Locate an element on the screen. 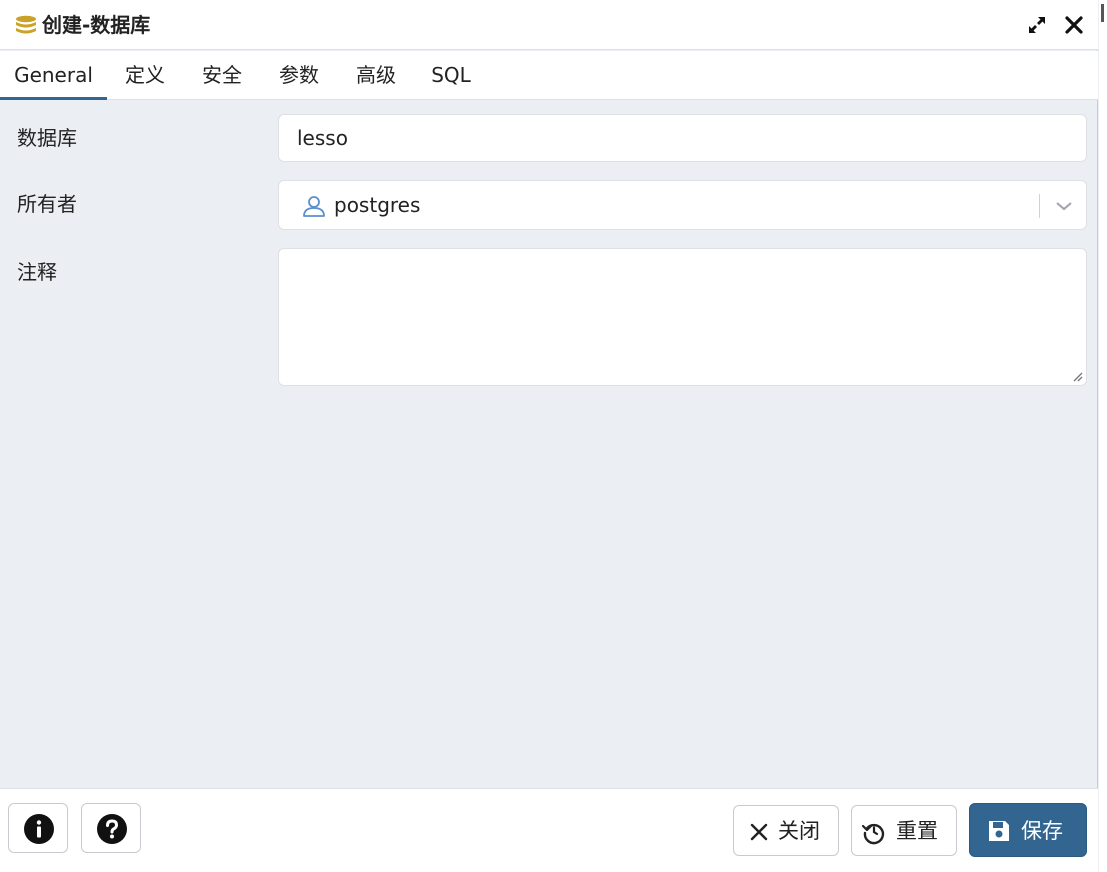 This screenshot has width=1107, height=872. tab-parameters: 参数 is located at coordinates (299, 75).